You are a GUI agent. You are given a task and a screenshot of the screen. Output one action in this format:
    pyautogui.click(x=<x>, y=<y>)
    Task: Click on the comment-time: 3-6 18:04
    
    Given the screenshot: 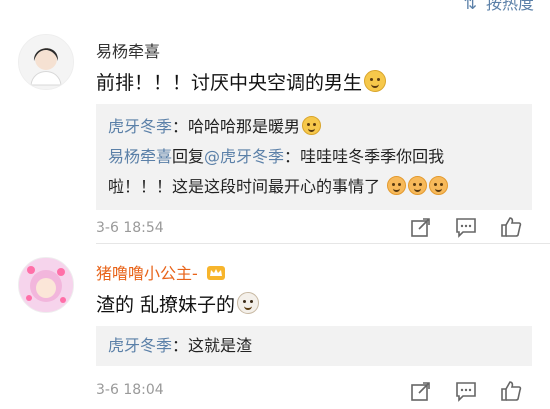 What is the action you would take?
    pyautogui.click(x=130, y=390)
    